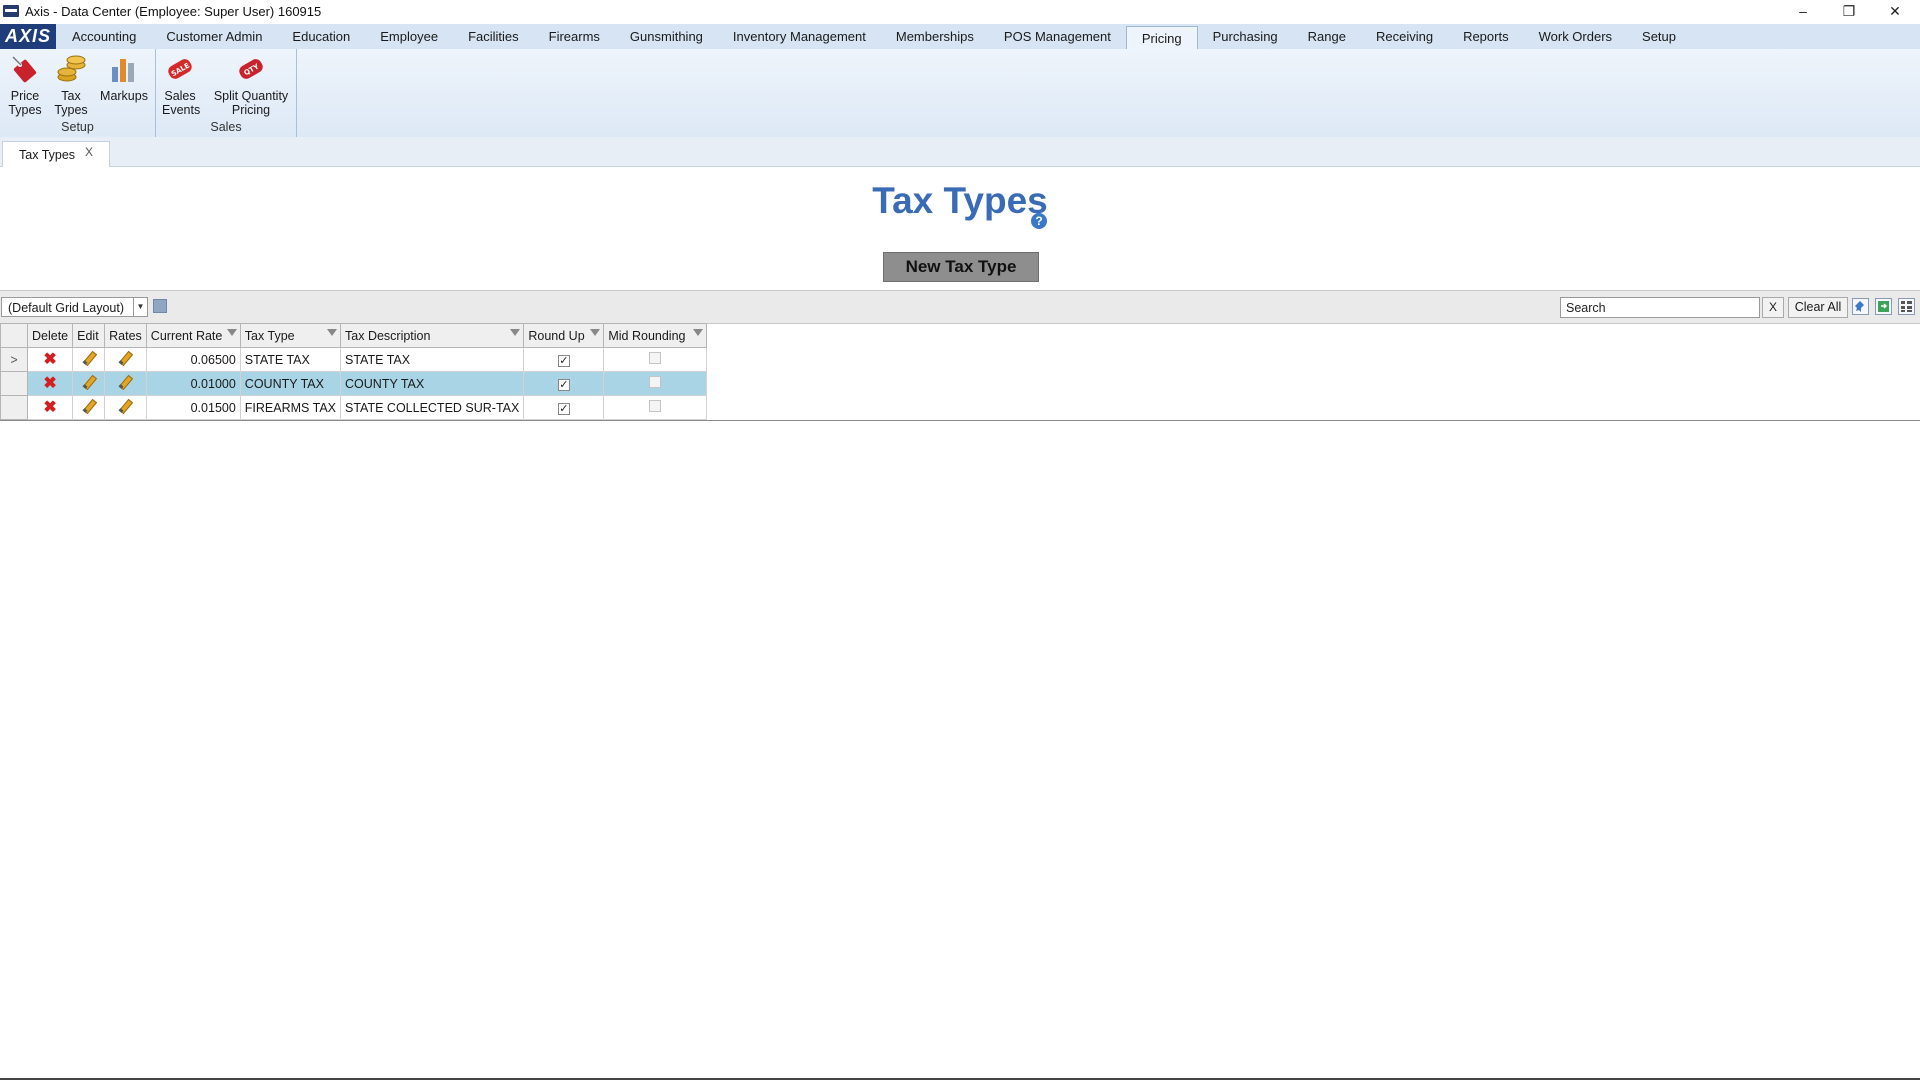  What do you see at coordinates (409, 36) in the screenshot?
I see `menu-employee: Employee` at bounding box center [409, 36].